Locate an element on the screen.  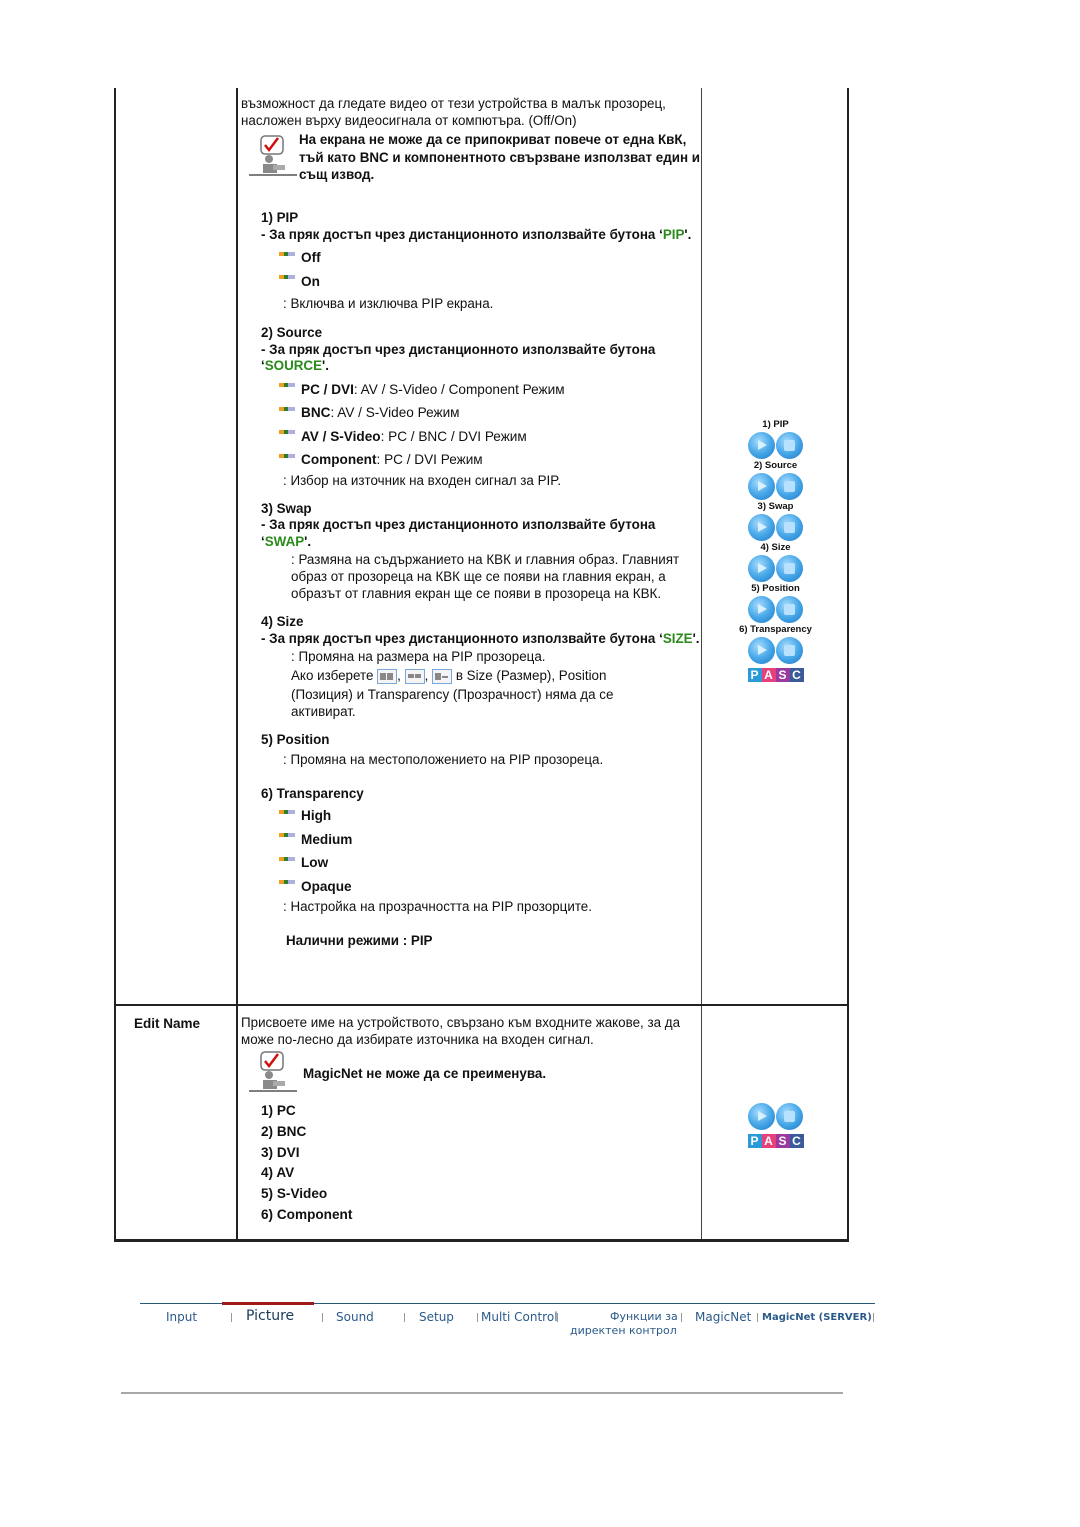
size-desc: : Промяна на размера на PIP прозореца. is located at coordinates (418, 656).